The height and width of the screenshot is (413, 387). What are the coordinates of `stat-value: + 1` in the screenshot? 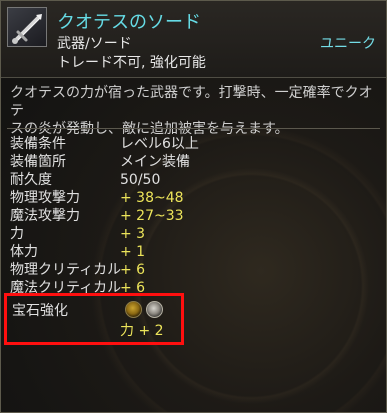 It's located at (133, 252).